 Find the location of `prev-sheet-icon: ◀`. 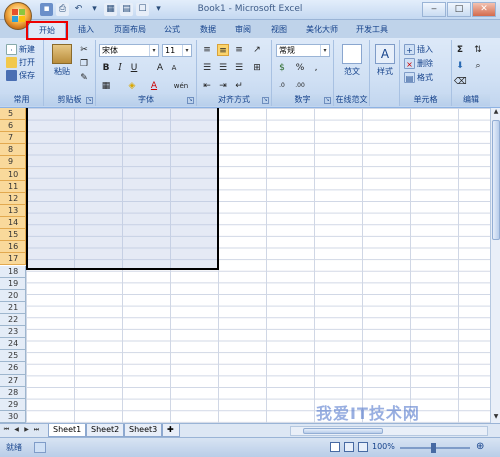

prev-sheet-icon: ◀ is located at coordinates (16, 430).